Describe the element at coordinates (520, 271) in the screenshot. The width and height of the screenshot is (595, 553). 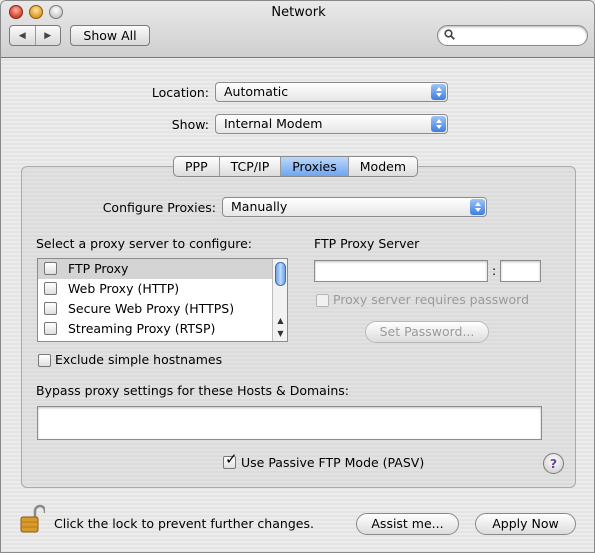
I see `proxy-port-field` at that location.